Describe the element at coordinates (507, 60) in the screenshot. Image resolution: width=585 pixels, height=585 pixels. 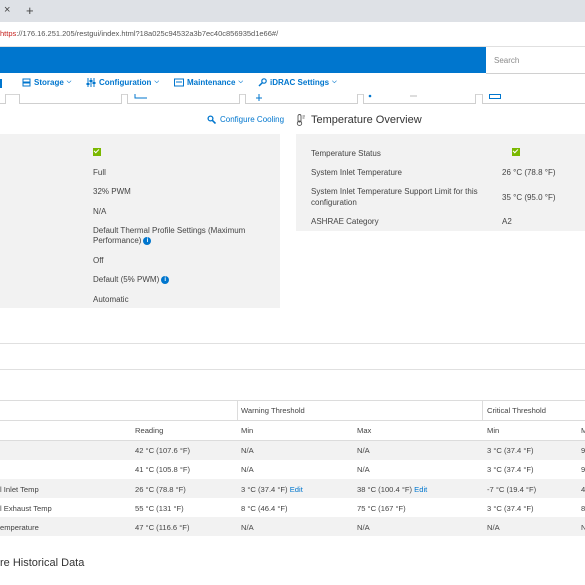
I see `search-placeholder: Search` at that location.